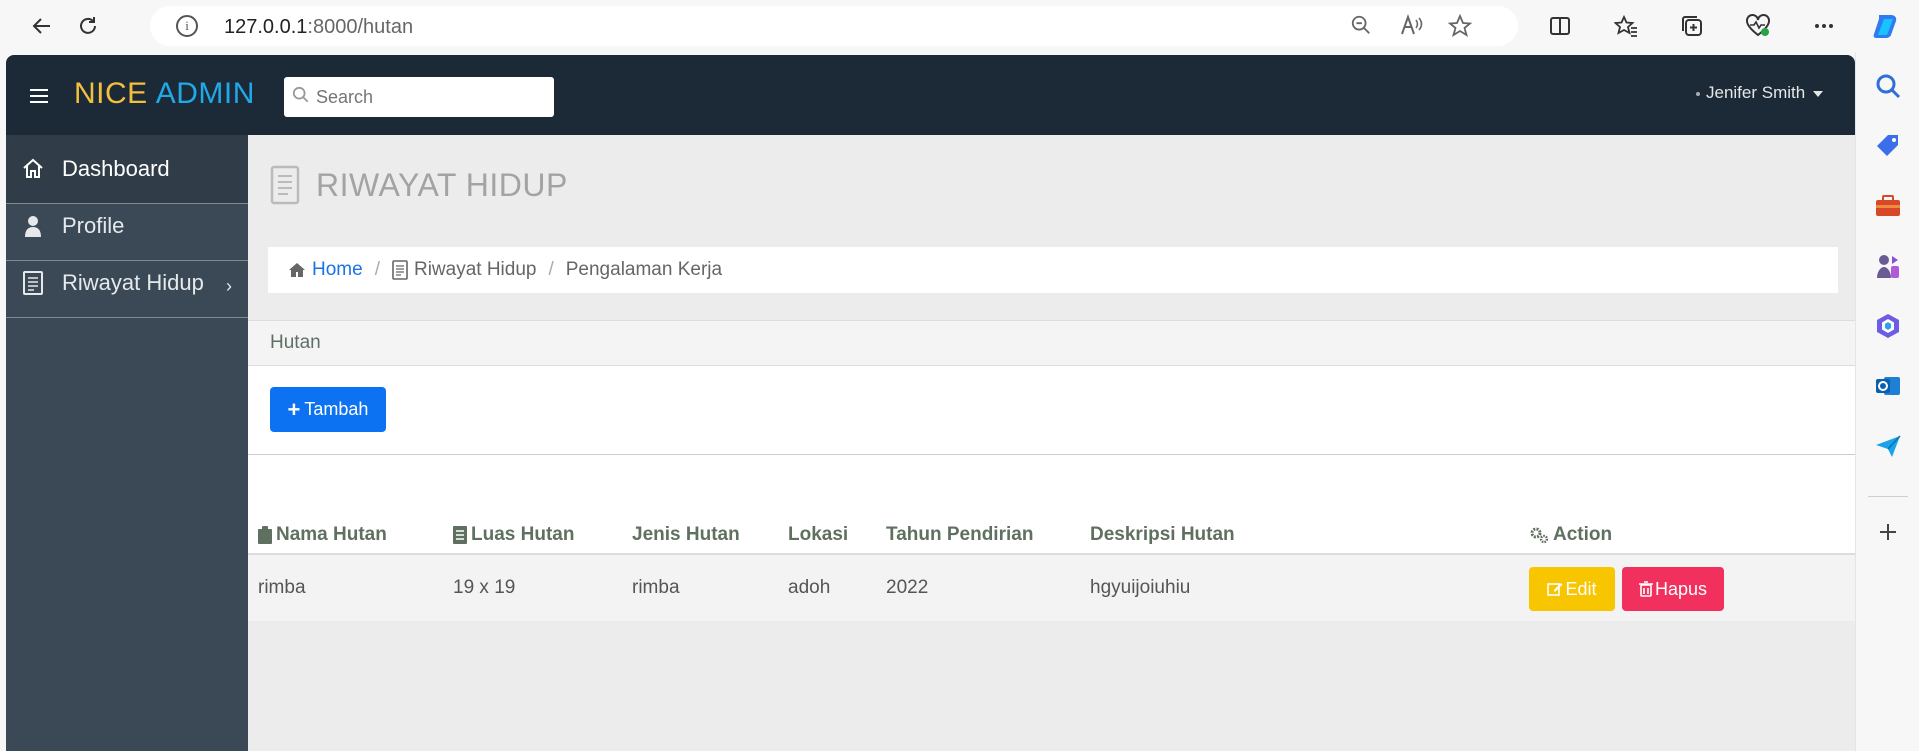 This screenshot has height=751, width=1919. I want to click on sidebar-item-riwayat-hidup: Riwayat Hidup ›, so click(127, 283).